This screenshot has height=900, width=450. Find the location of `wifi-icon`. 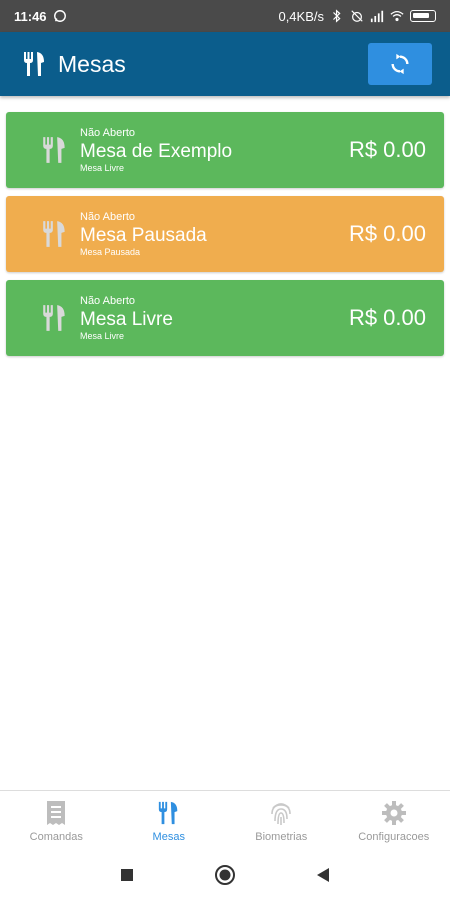

wifi-icon is located at coordinates (397, 16).